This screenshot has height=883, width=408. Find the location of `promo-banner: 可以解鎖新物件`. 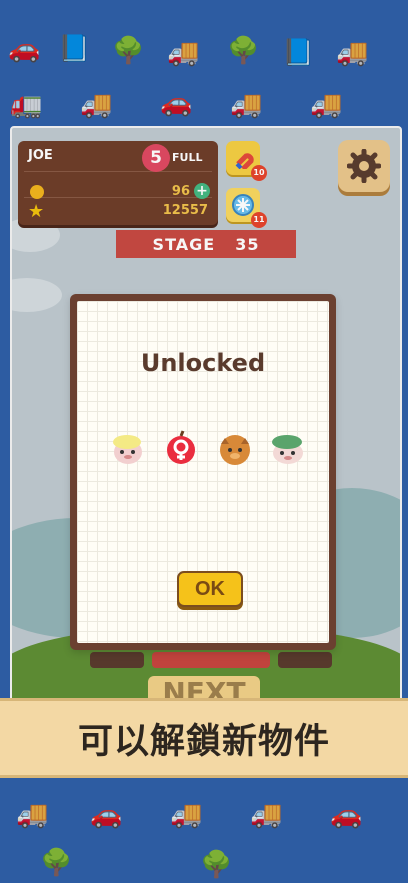

promo-banner: 可以解鎖新物件 is located at coordinates (204, 738).